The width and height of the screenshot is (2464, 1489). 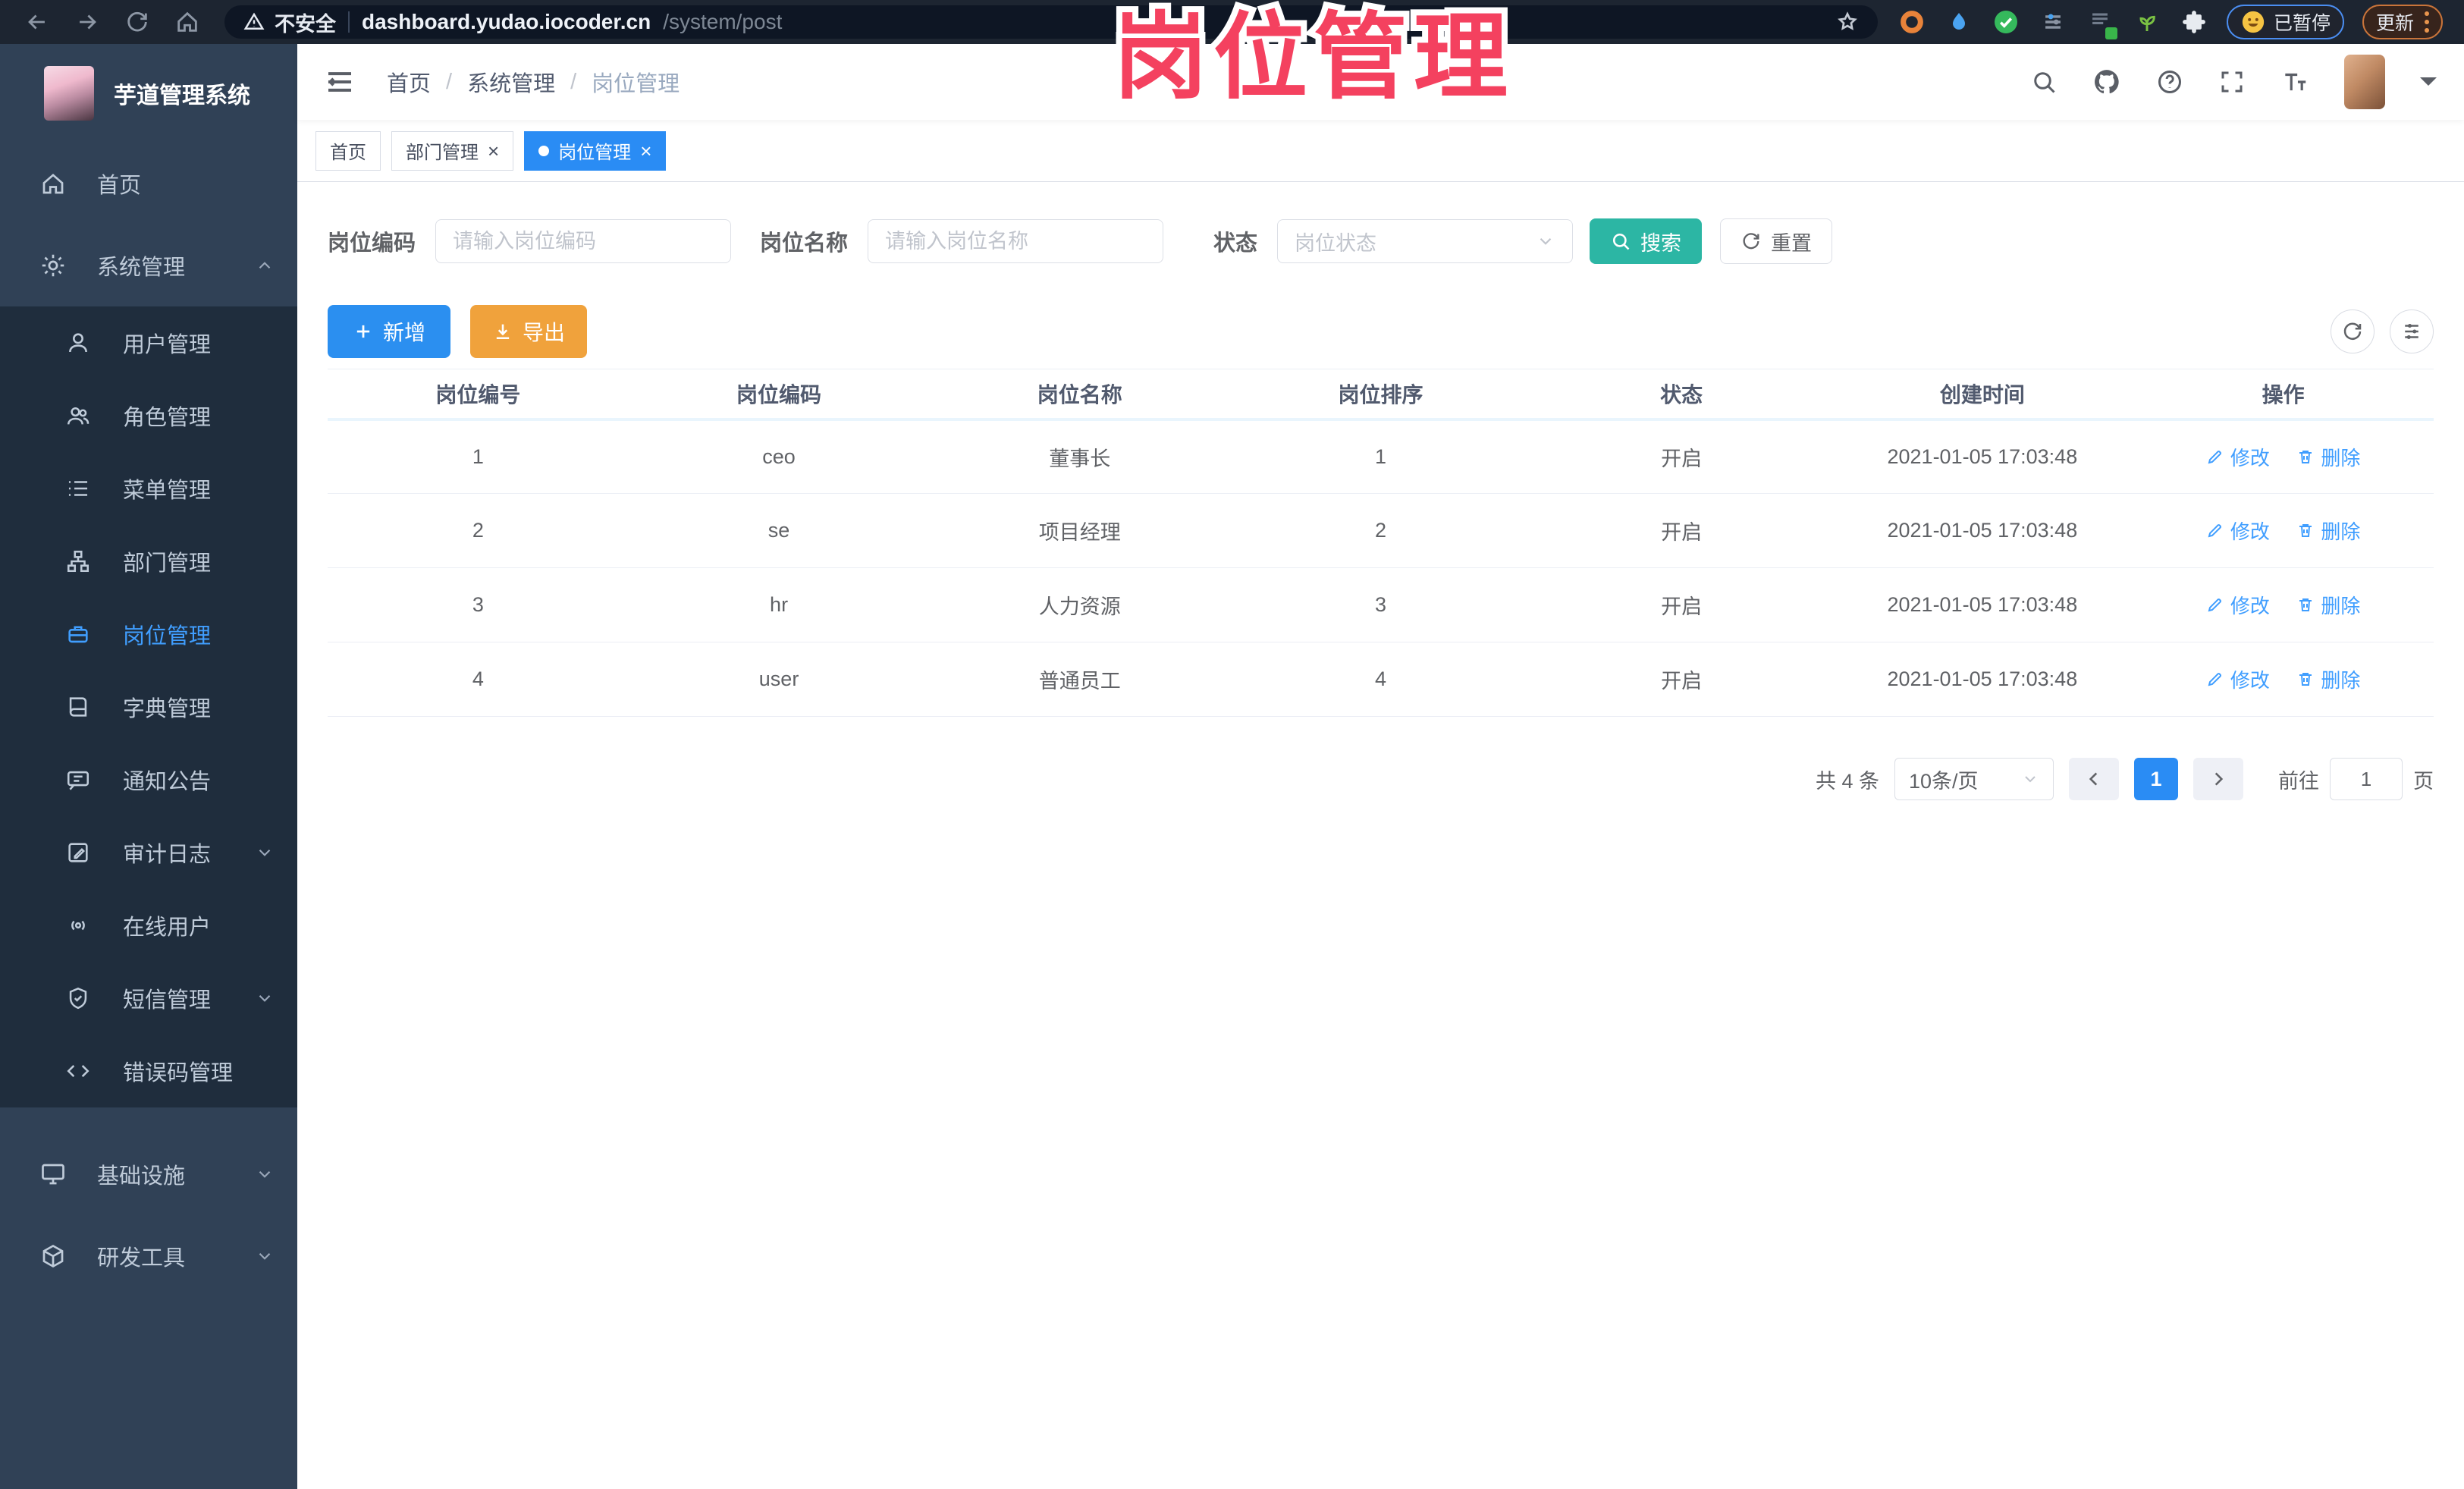 What do you see at coordinates (2286, 22) in the screenshot?
I see `paused-extension-pill: 已暂停` at bounding box center [2286, 22].